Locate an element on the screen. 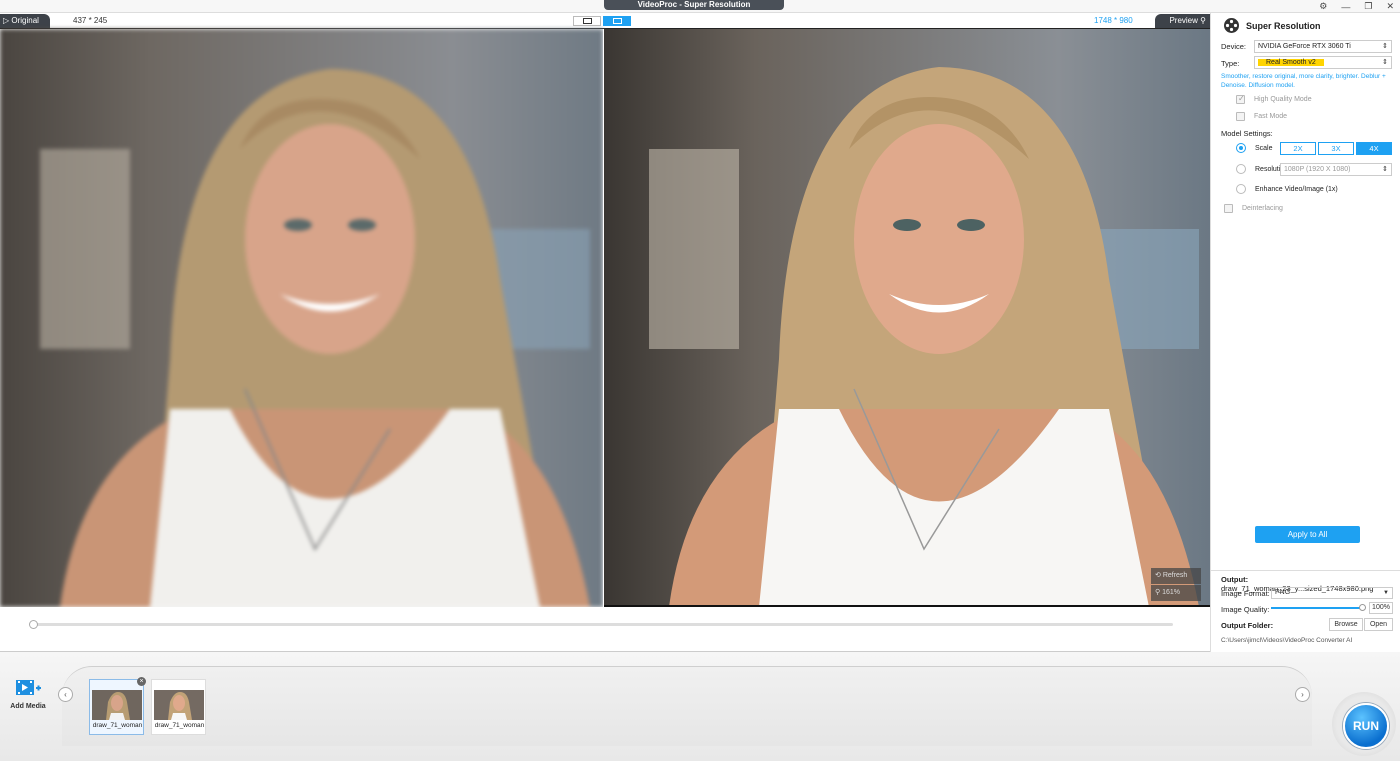  folder-label: Output Folder: is located at coordinates (1247, 625).